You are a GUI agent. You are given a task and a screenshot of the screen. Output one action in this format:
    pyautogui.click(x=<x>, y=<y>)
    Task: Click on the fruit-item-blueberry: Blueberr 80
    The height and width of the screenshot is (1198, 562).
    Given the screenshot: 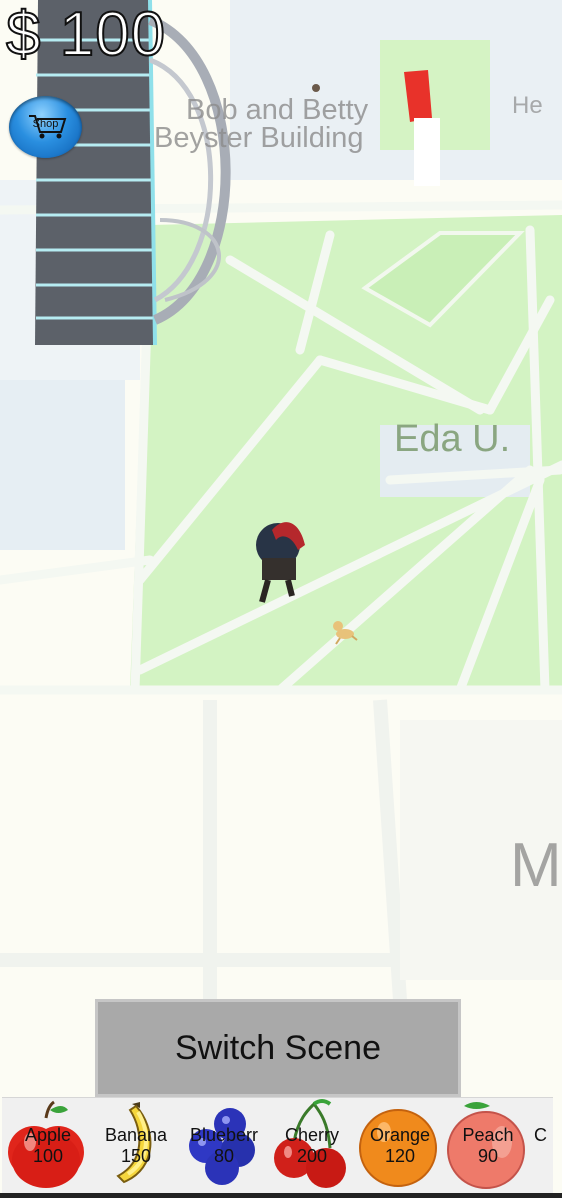 What is the action you would take?
    pyautogui.click(x=224, y=1146)
    